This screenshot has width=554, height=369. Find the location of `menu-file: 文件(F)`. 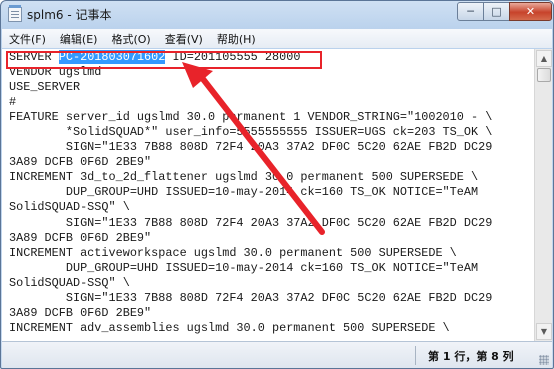

menu-file: 文件(F) is located at coordinates (27, 39).